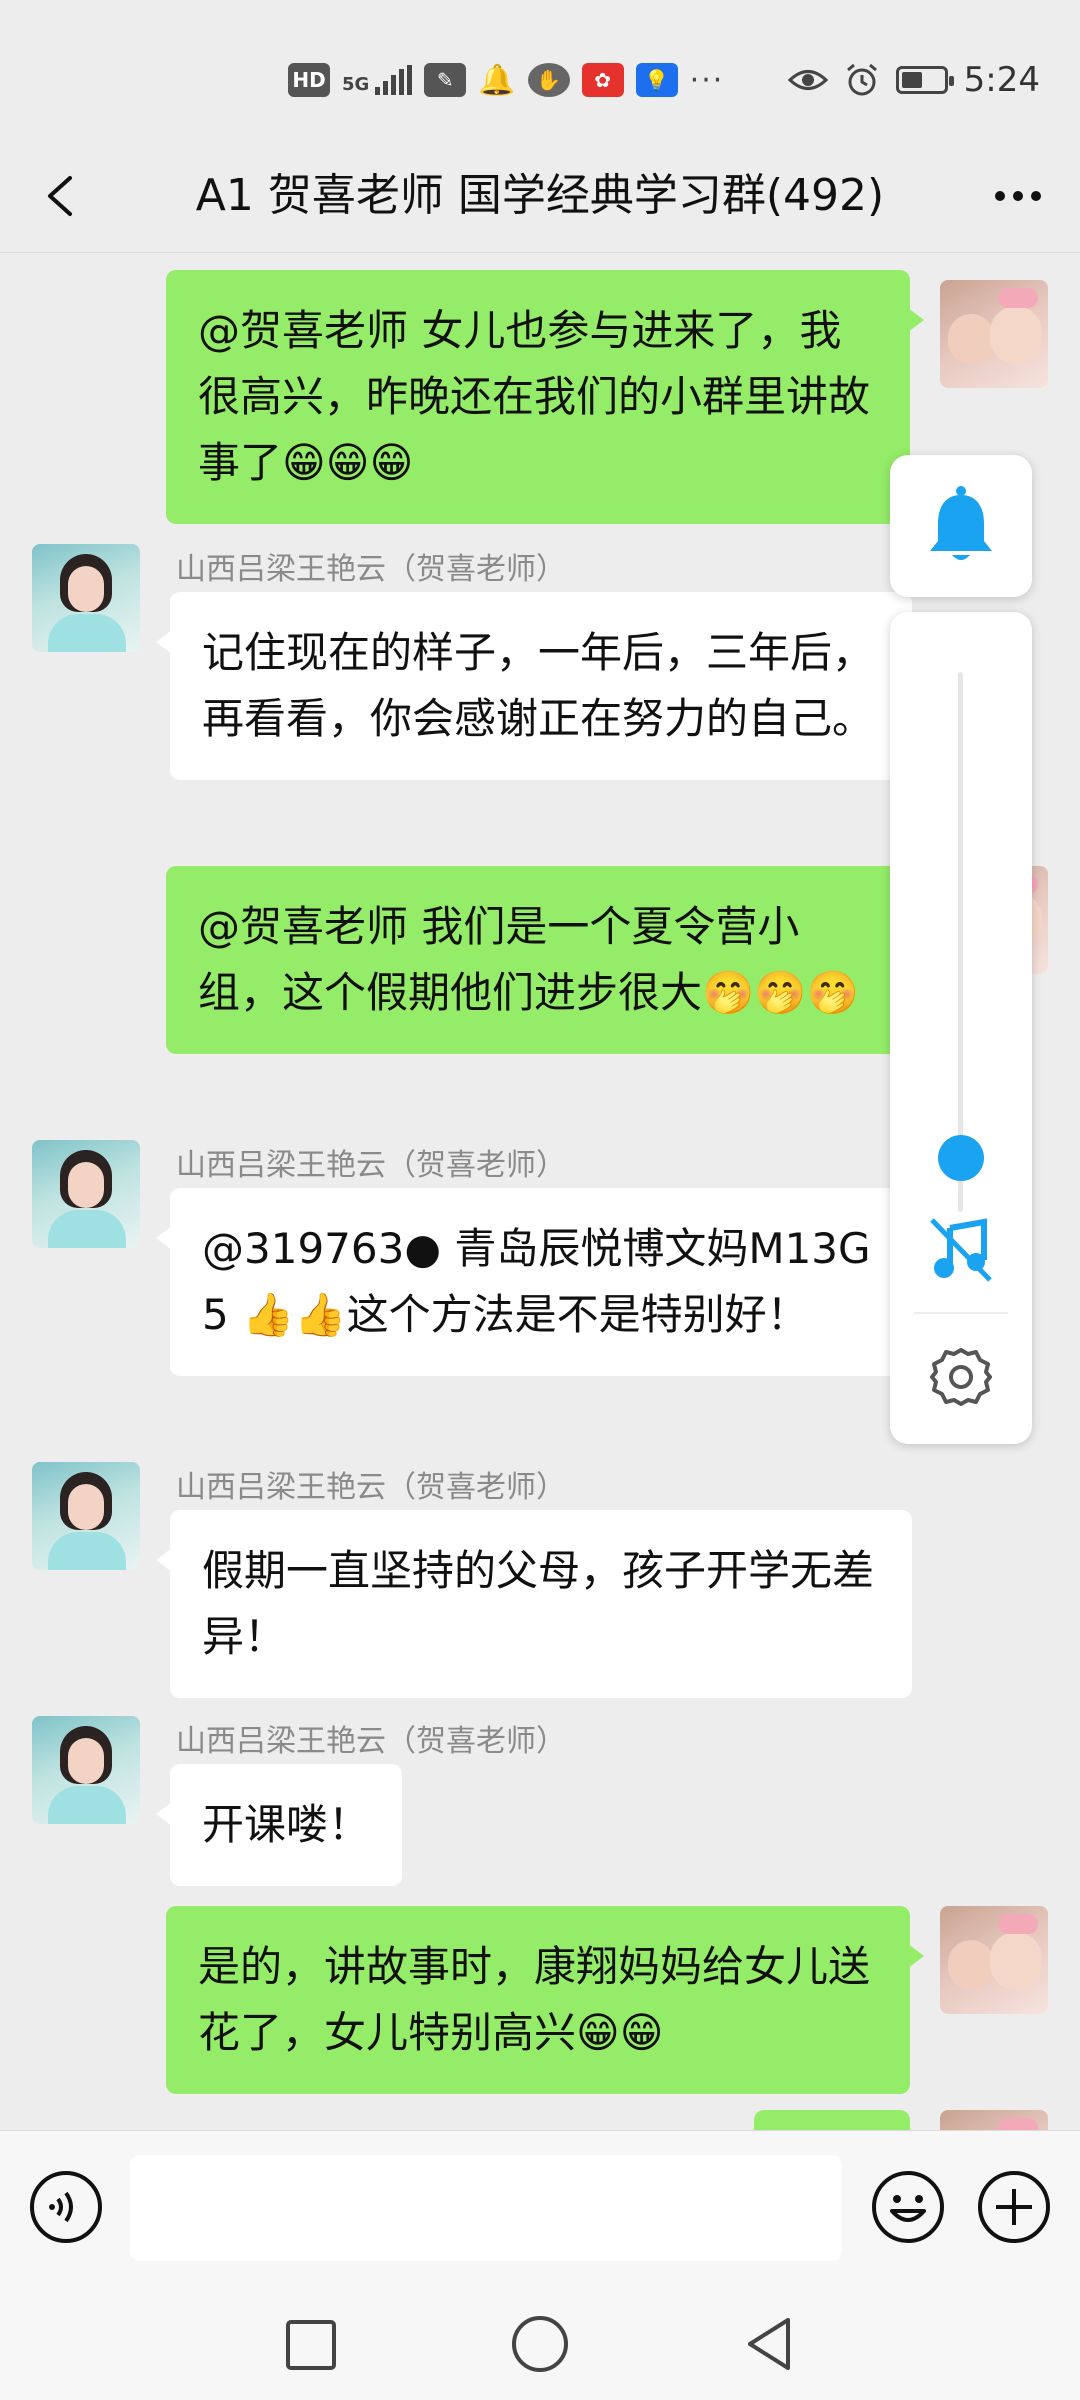 Image resolution: width=1080 pixels, height=2400 pixels. What do you see at coordinates (545, 2000) in the screenshot?
I see `message-bubble: 是的，讲故事时，康翔妈妈给女儿送花了，女儿特别高兴😁😁` at bounding box center [545, 2000].